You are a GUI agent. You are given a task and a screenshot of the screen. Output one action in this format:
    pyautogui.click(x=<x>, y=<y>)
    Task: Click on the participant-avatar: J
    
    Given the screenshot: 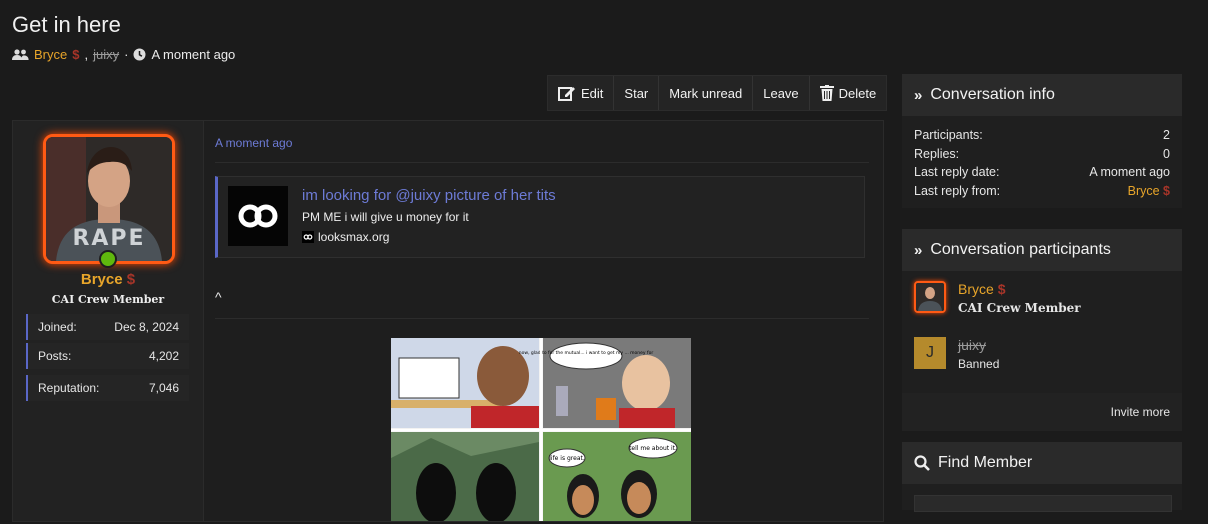 What is the action you would take?
    pyautogui.click(x=930, y=353)
    